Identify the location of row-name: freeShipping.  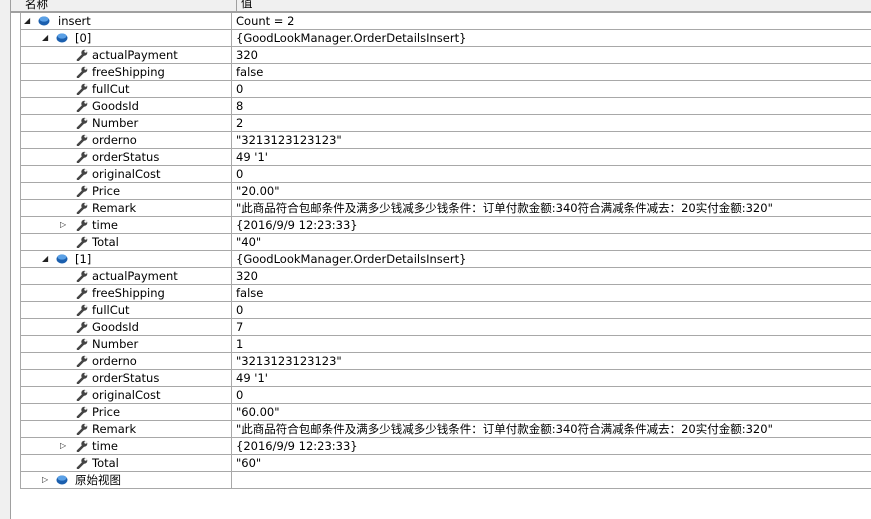
(128, 293).